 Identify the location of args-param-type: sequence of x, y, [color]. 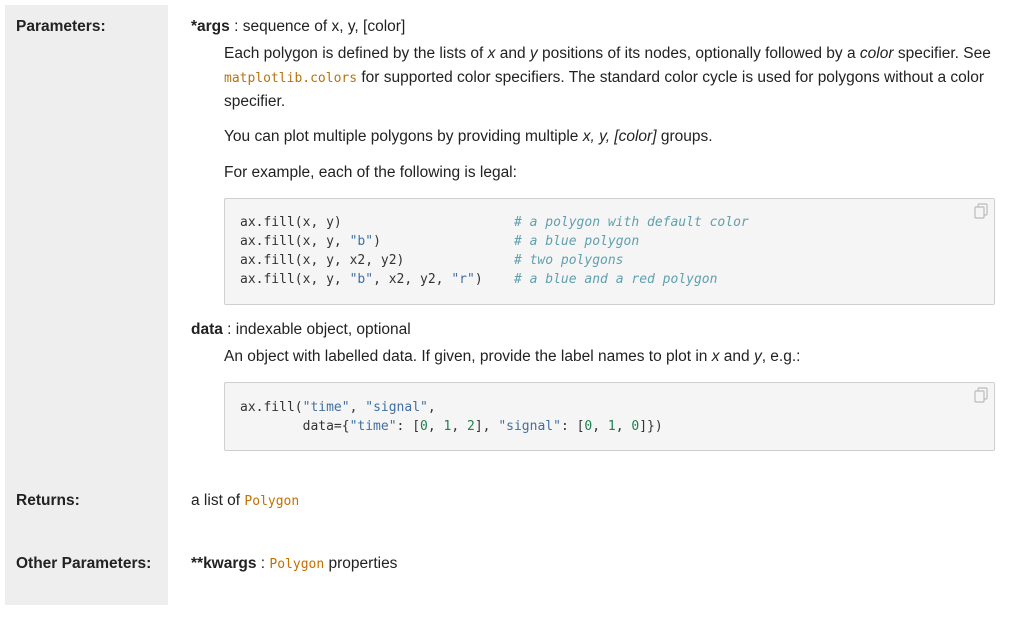
(324, 26).